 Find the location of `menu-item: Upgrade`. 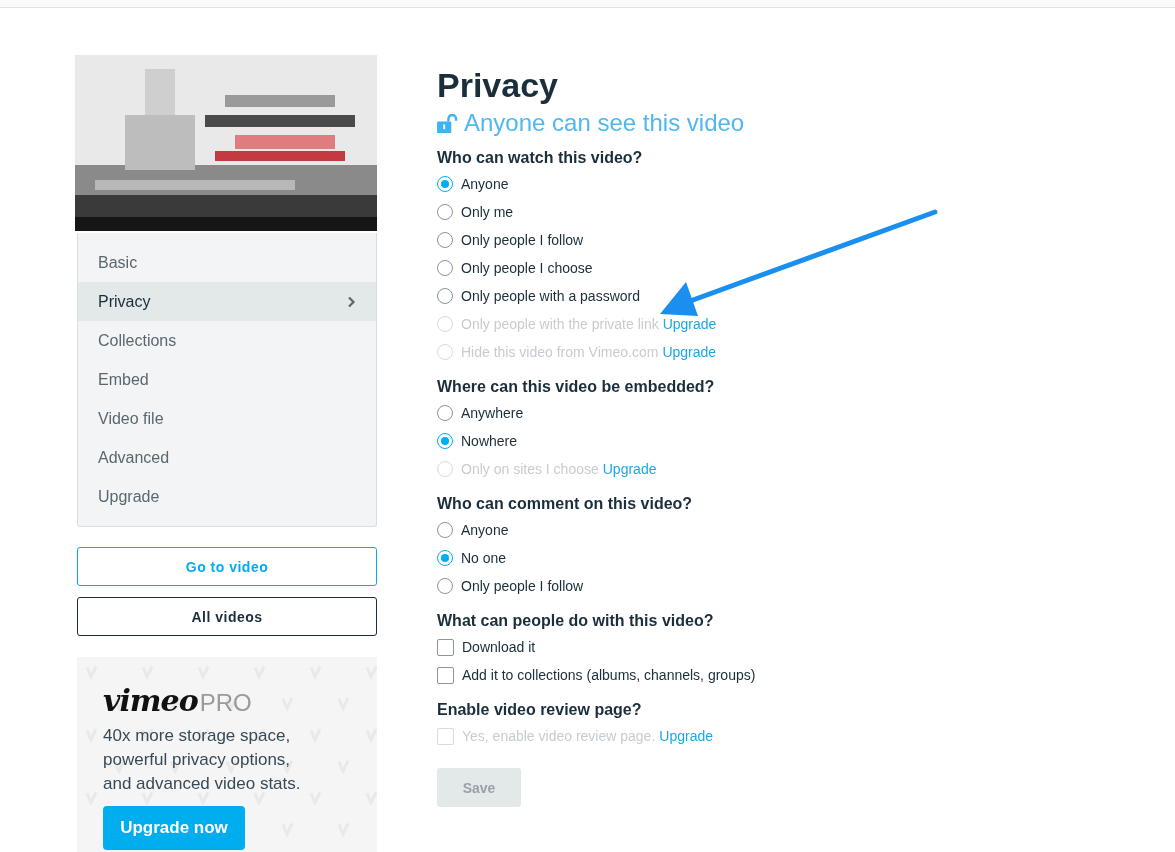

menu-item: Upgrade is located at coordinates (227, 496).